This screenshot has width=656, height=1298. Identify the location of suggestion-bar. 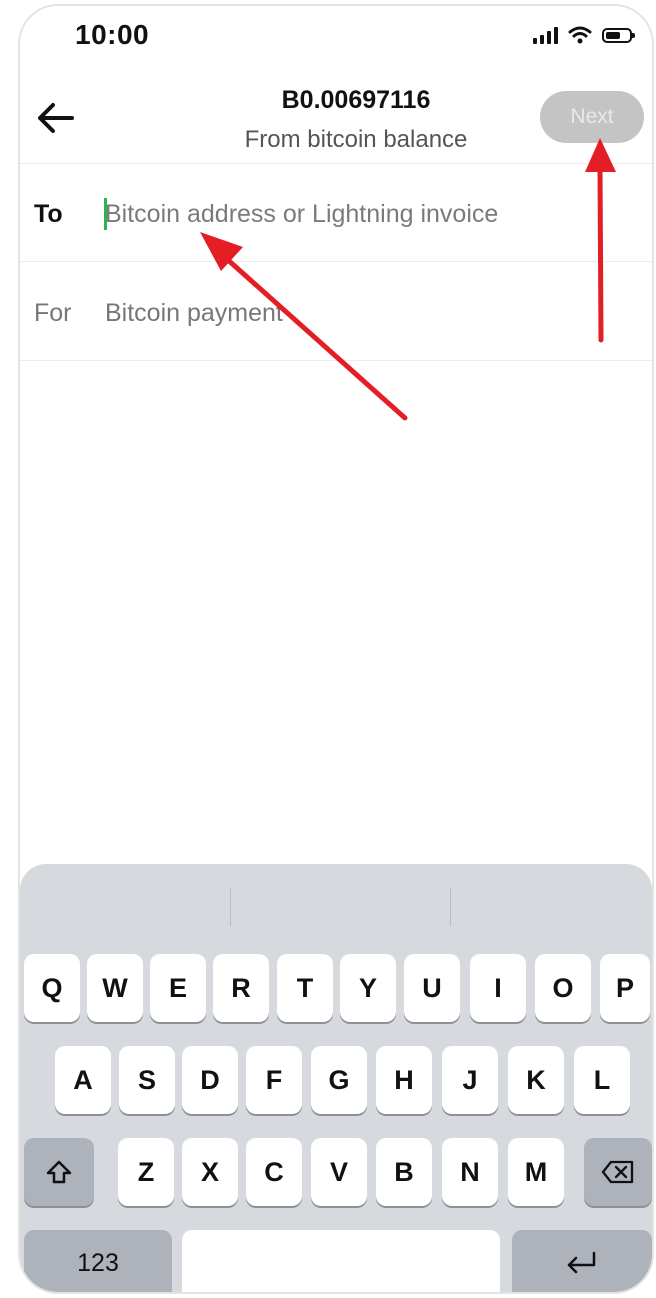
(336, 902).